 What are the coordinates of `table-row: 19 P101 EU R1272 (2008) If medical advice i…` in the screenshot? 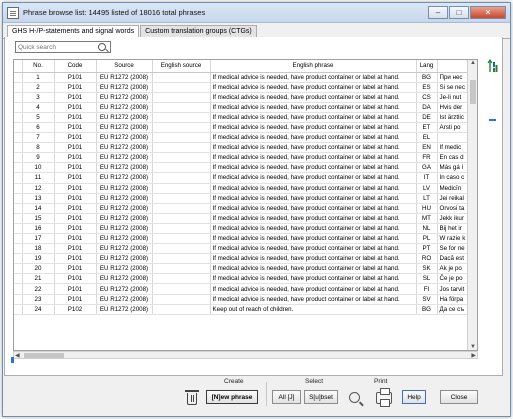 It's located at (245, 259).